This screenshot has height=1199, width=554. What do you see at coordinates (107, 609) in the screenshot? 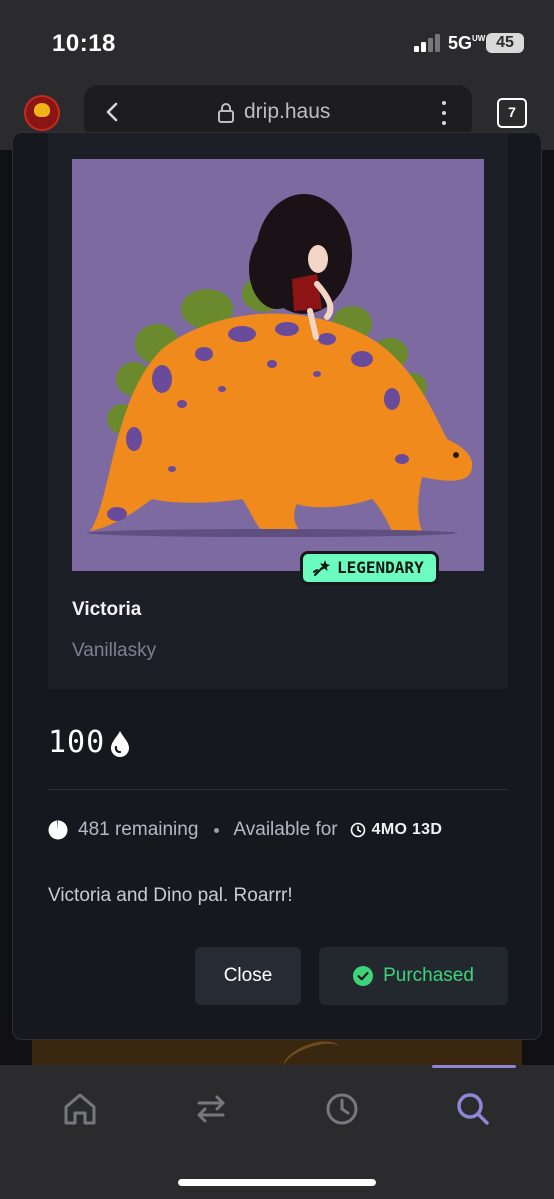
I see `nft-title: Victoria` at bounding box center [107, 609].